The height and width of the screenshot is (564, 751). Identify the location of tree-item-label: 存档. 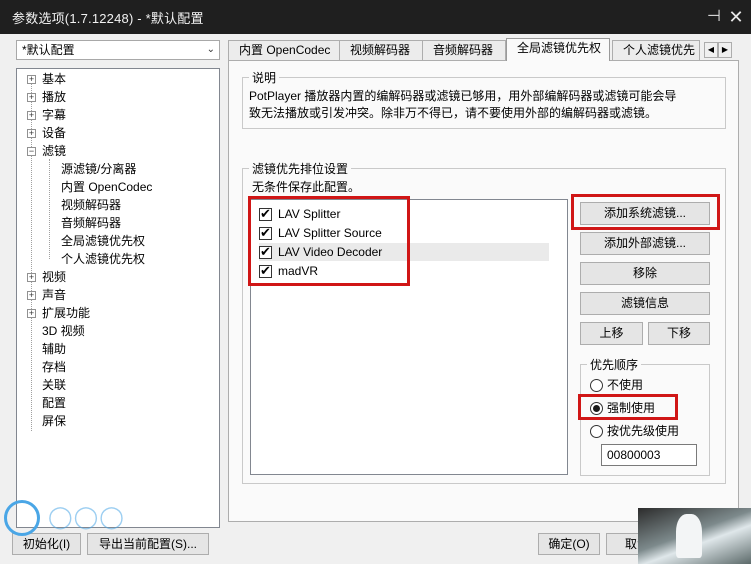
(54, 367).